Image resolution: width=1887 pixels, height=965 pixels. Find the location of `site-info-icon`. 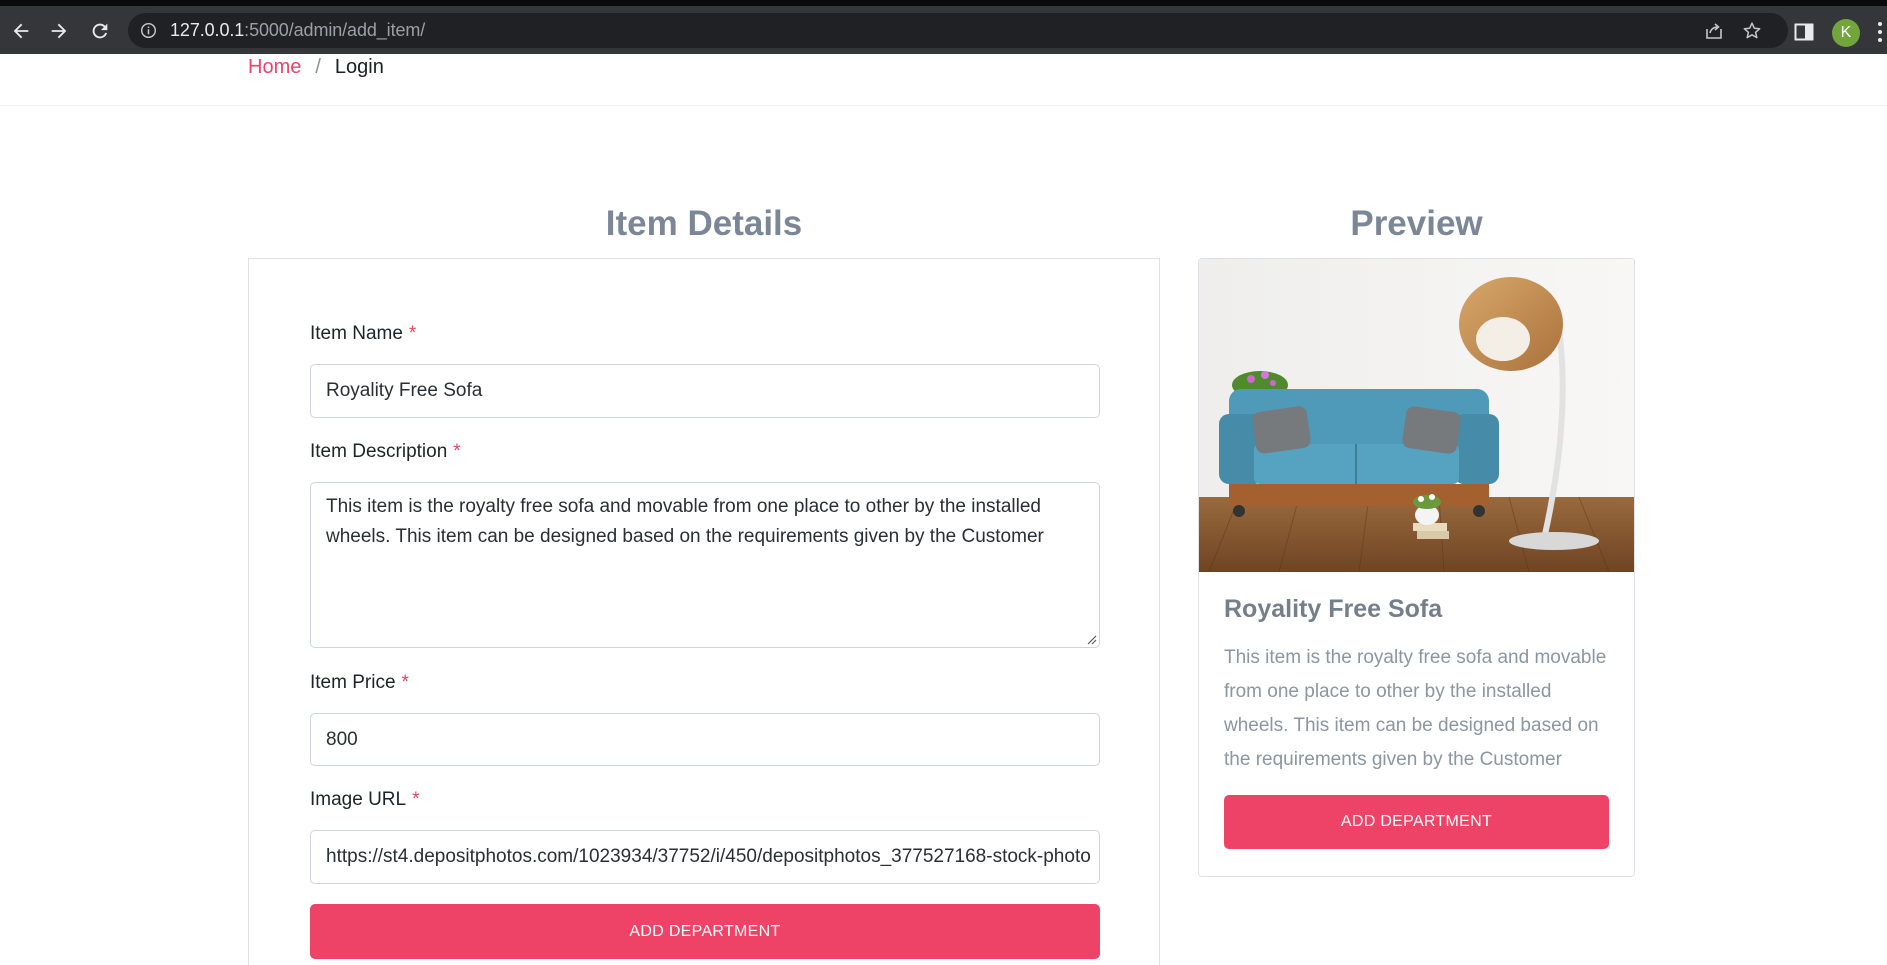

site-info-icon is located at coordinates (148, 30).